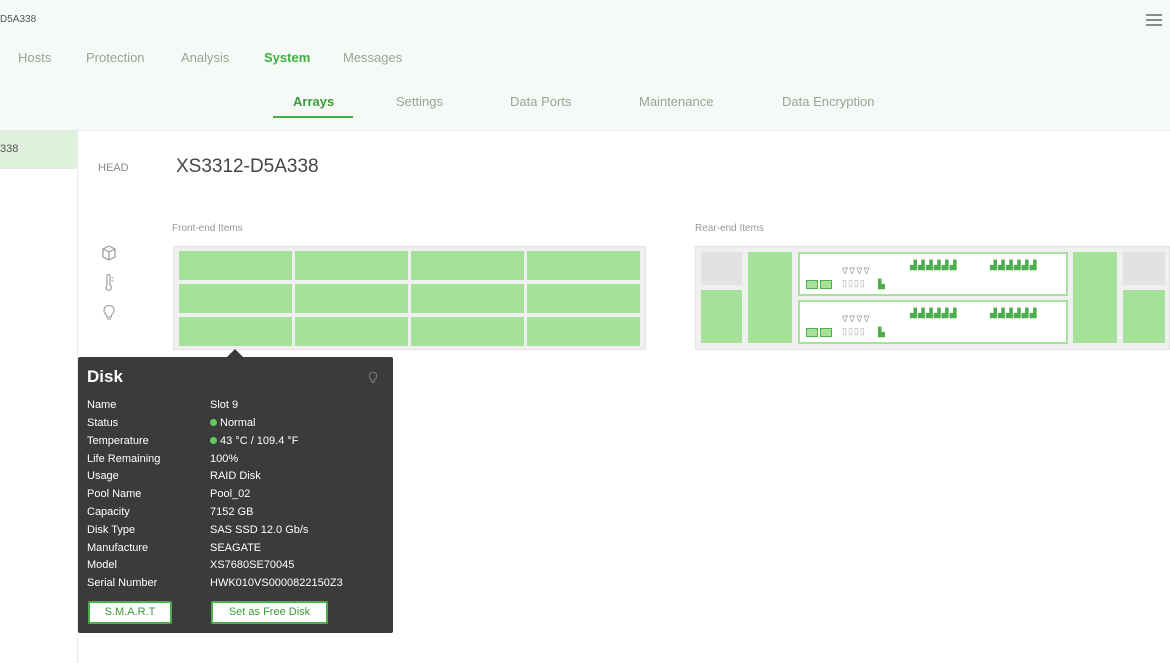  What do you see at coordinates (238, 423) in the screenshot?
I see `detail-value: Normal` at bounding box center [238, 423].